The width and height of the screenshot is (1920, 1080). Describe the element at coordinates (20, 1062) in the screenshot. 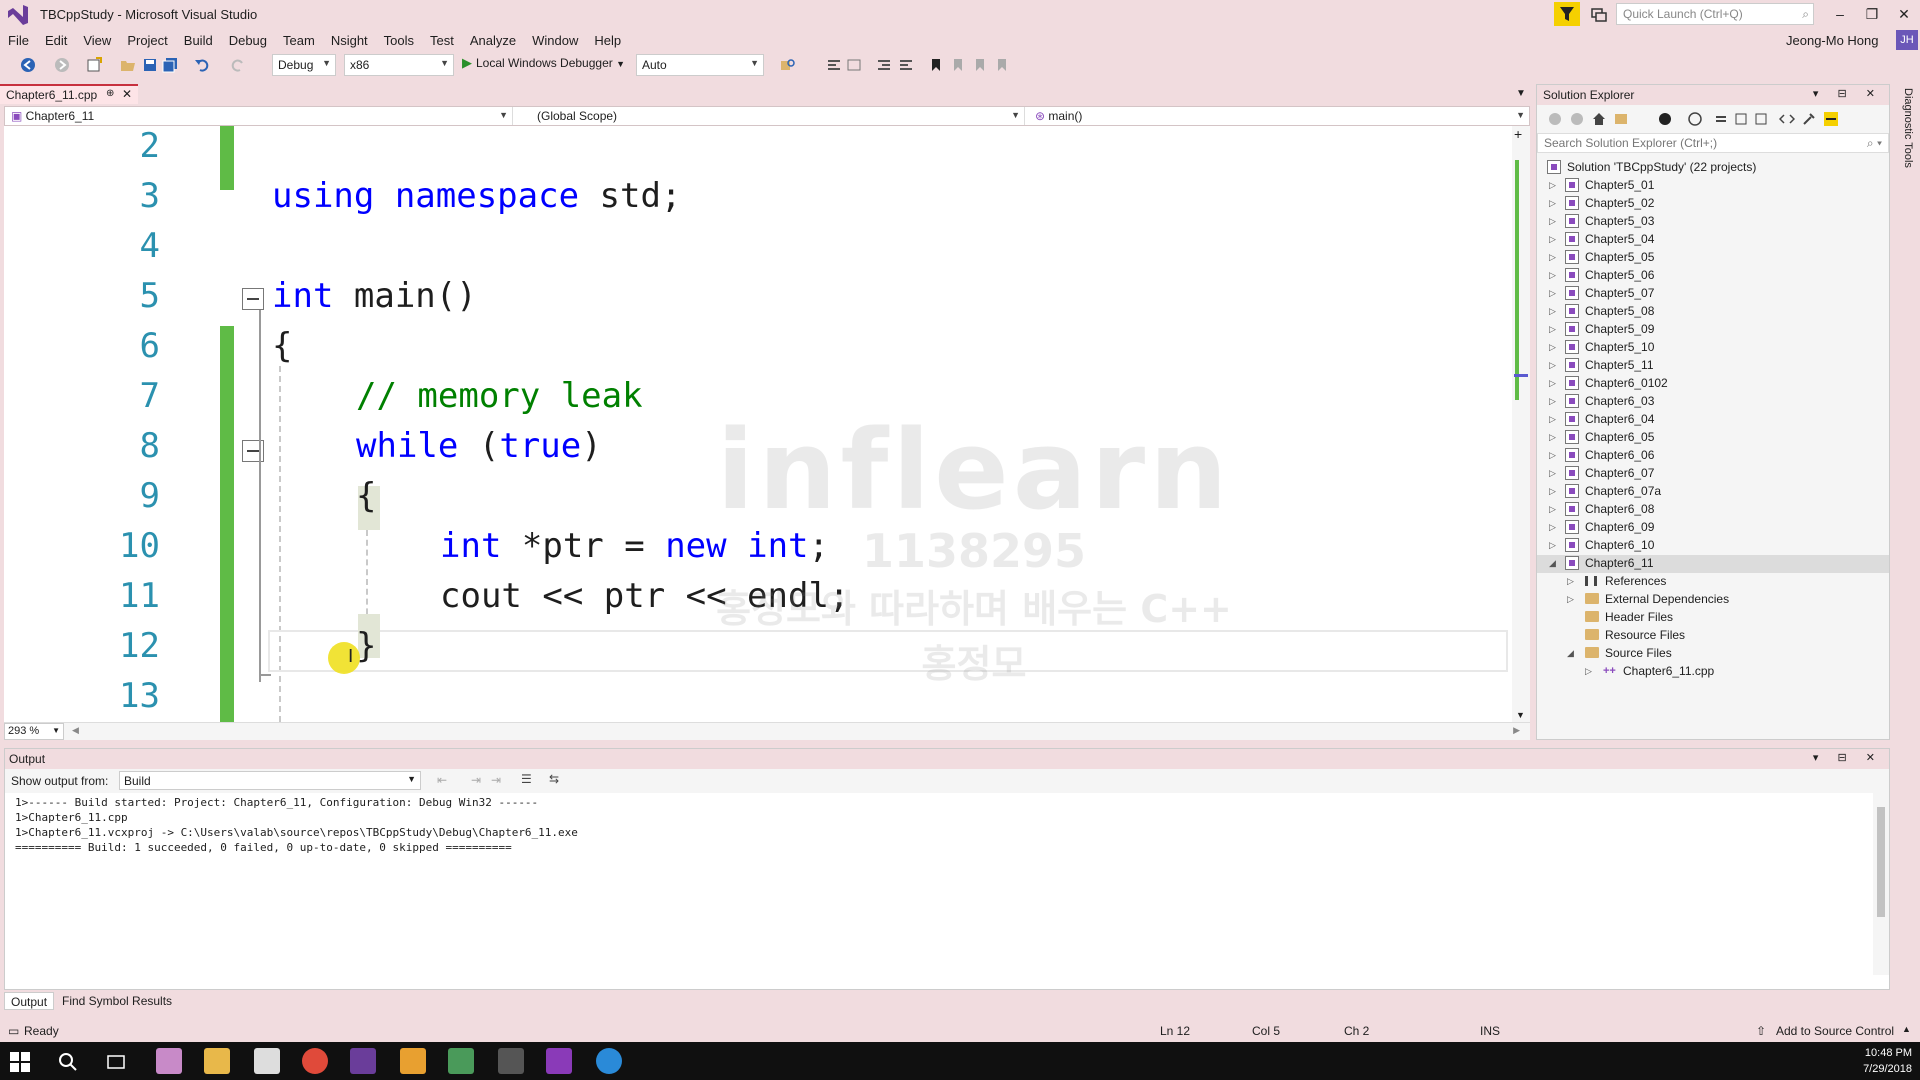

I see `windows-start-icon` at that location.